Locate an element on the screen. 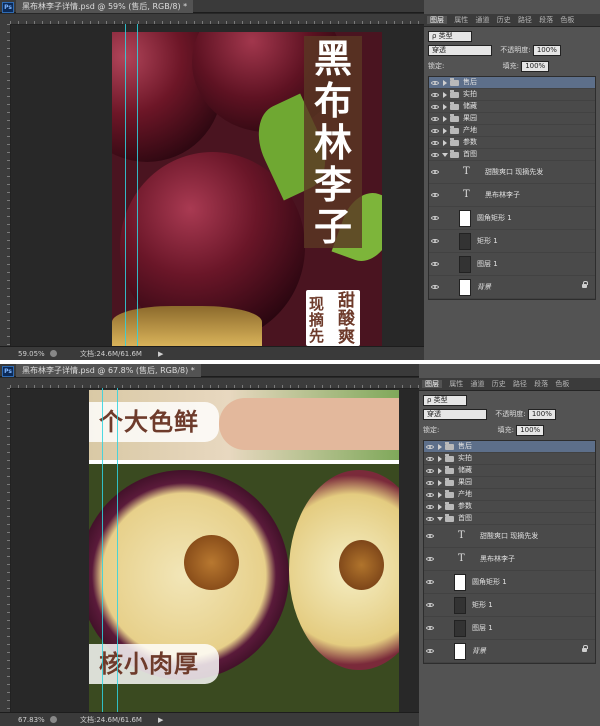  document-tab: 黑布林李子详情.psd @ 59% (售后, RGB/8) * is located at coordinates (105, 6).